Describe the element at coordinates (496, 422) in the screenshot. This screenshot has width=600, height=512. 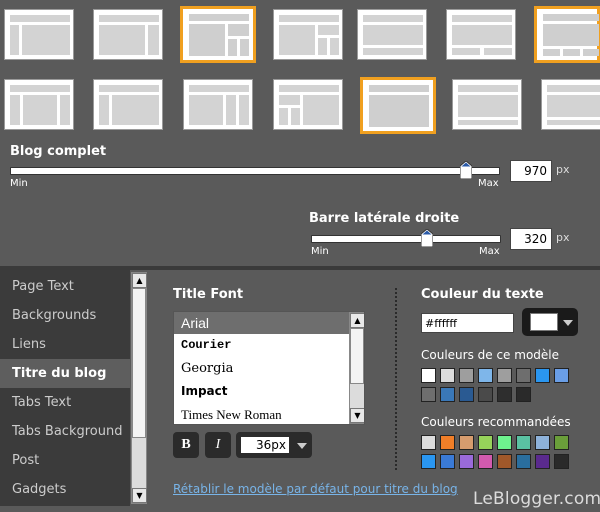
I see `recommended-colors-label: Couleurs recommandées` at that location.